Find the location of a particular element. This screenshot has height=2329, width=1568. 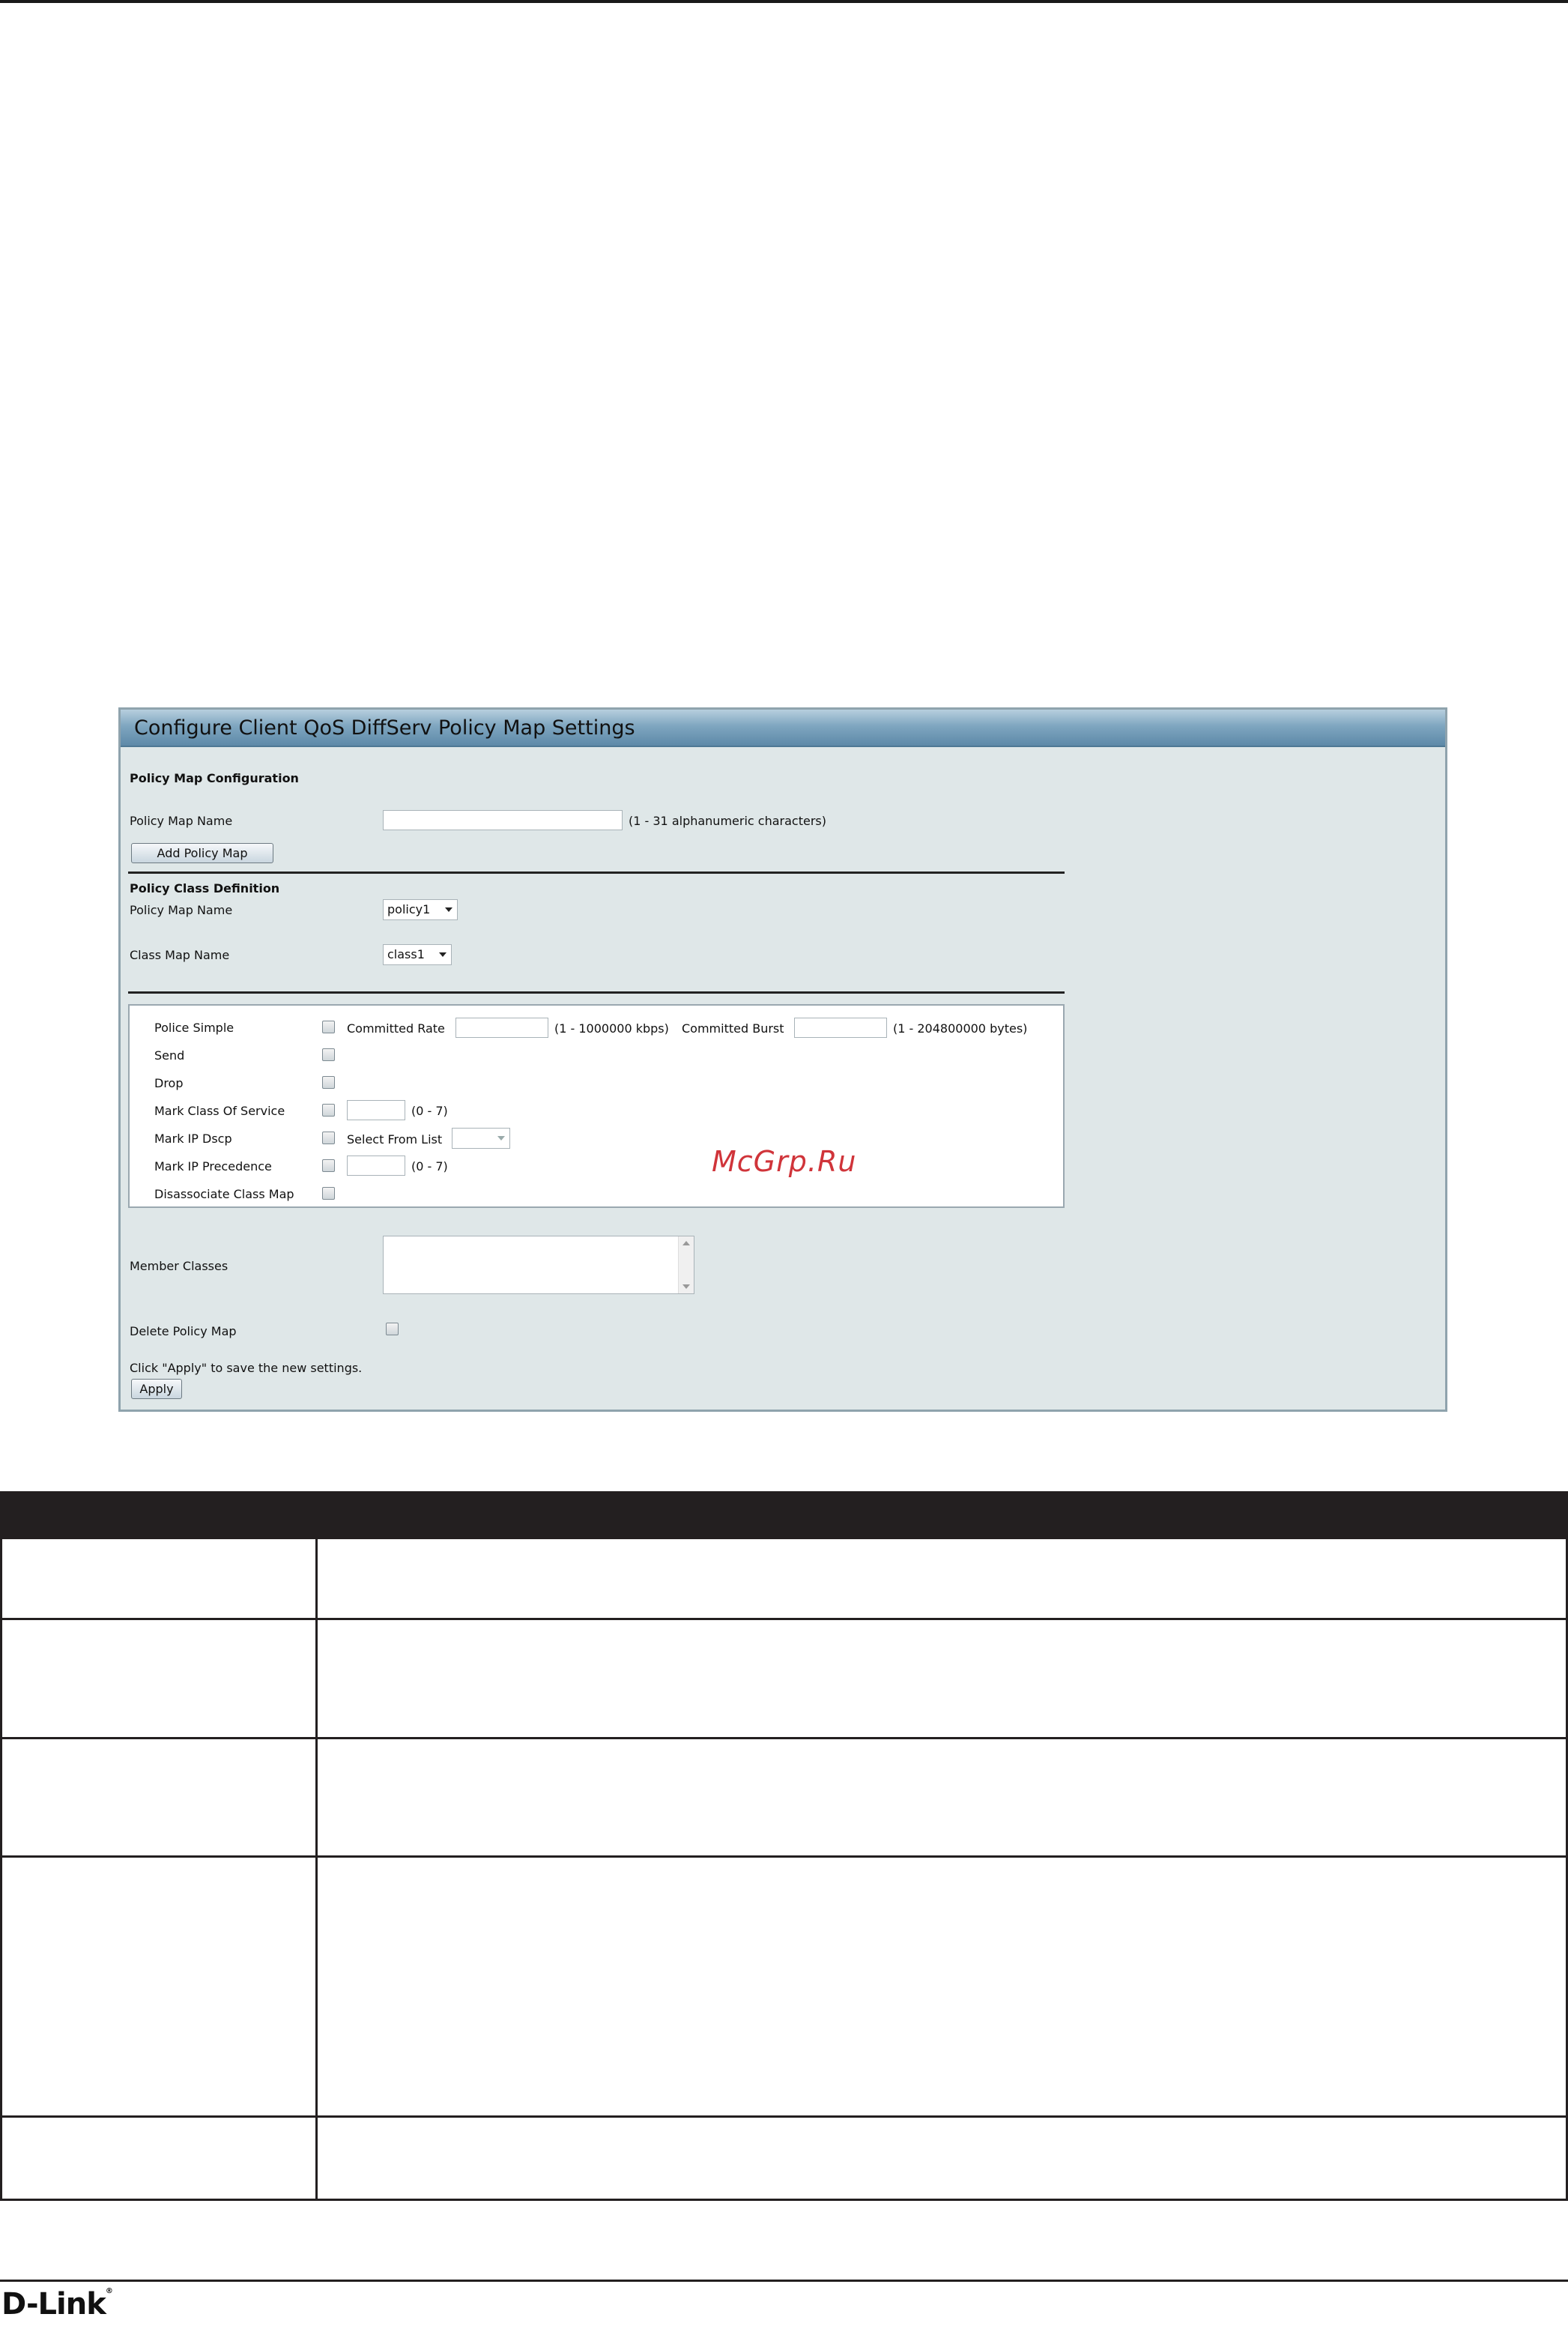

registered-mark: ® is located at coordinates (109, 2291).